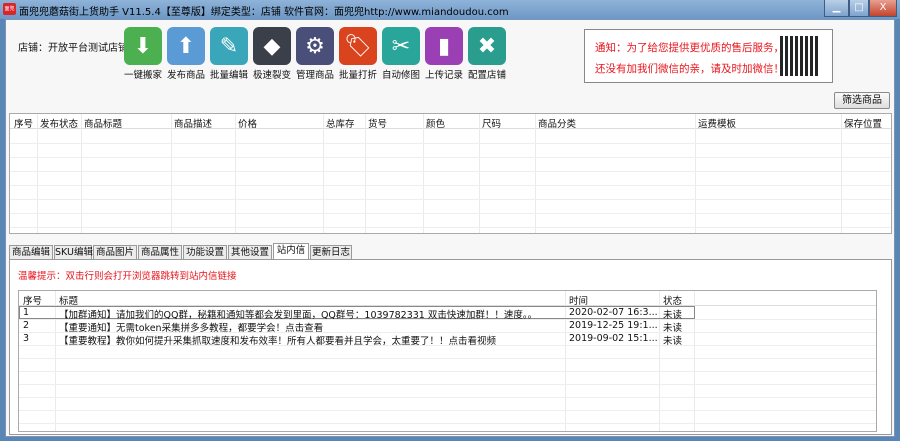  I want to click on column-header: 货号, so click(377, 123).